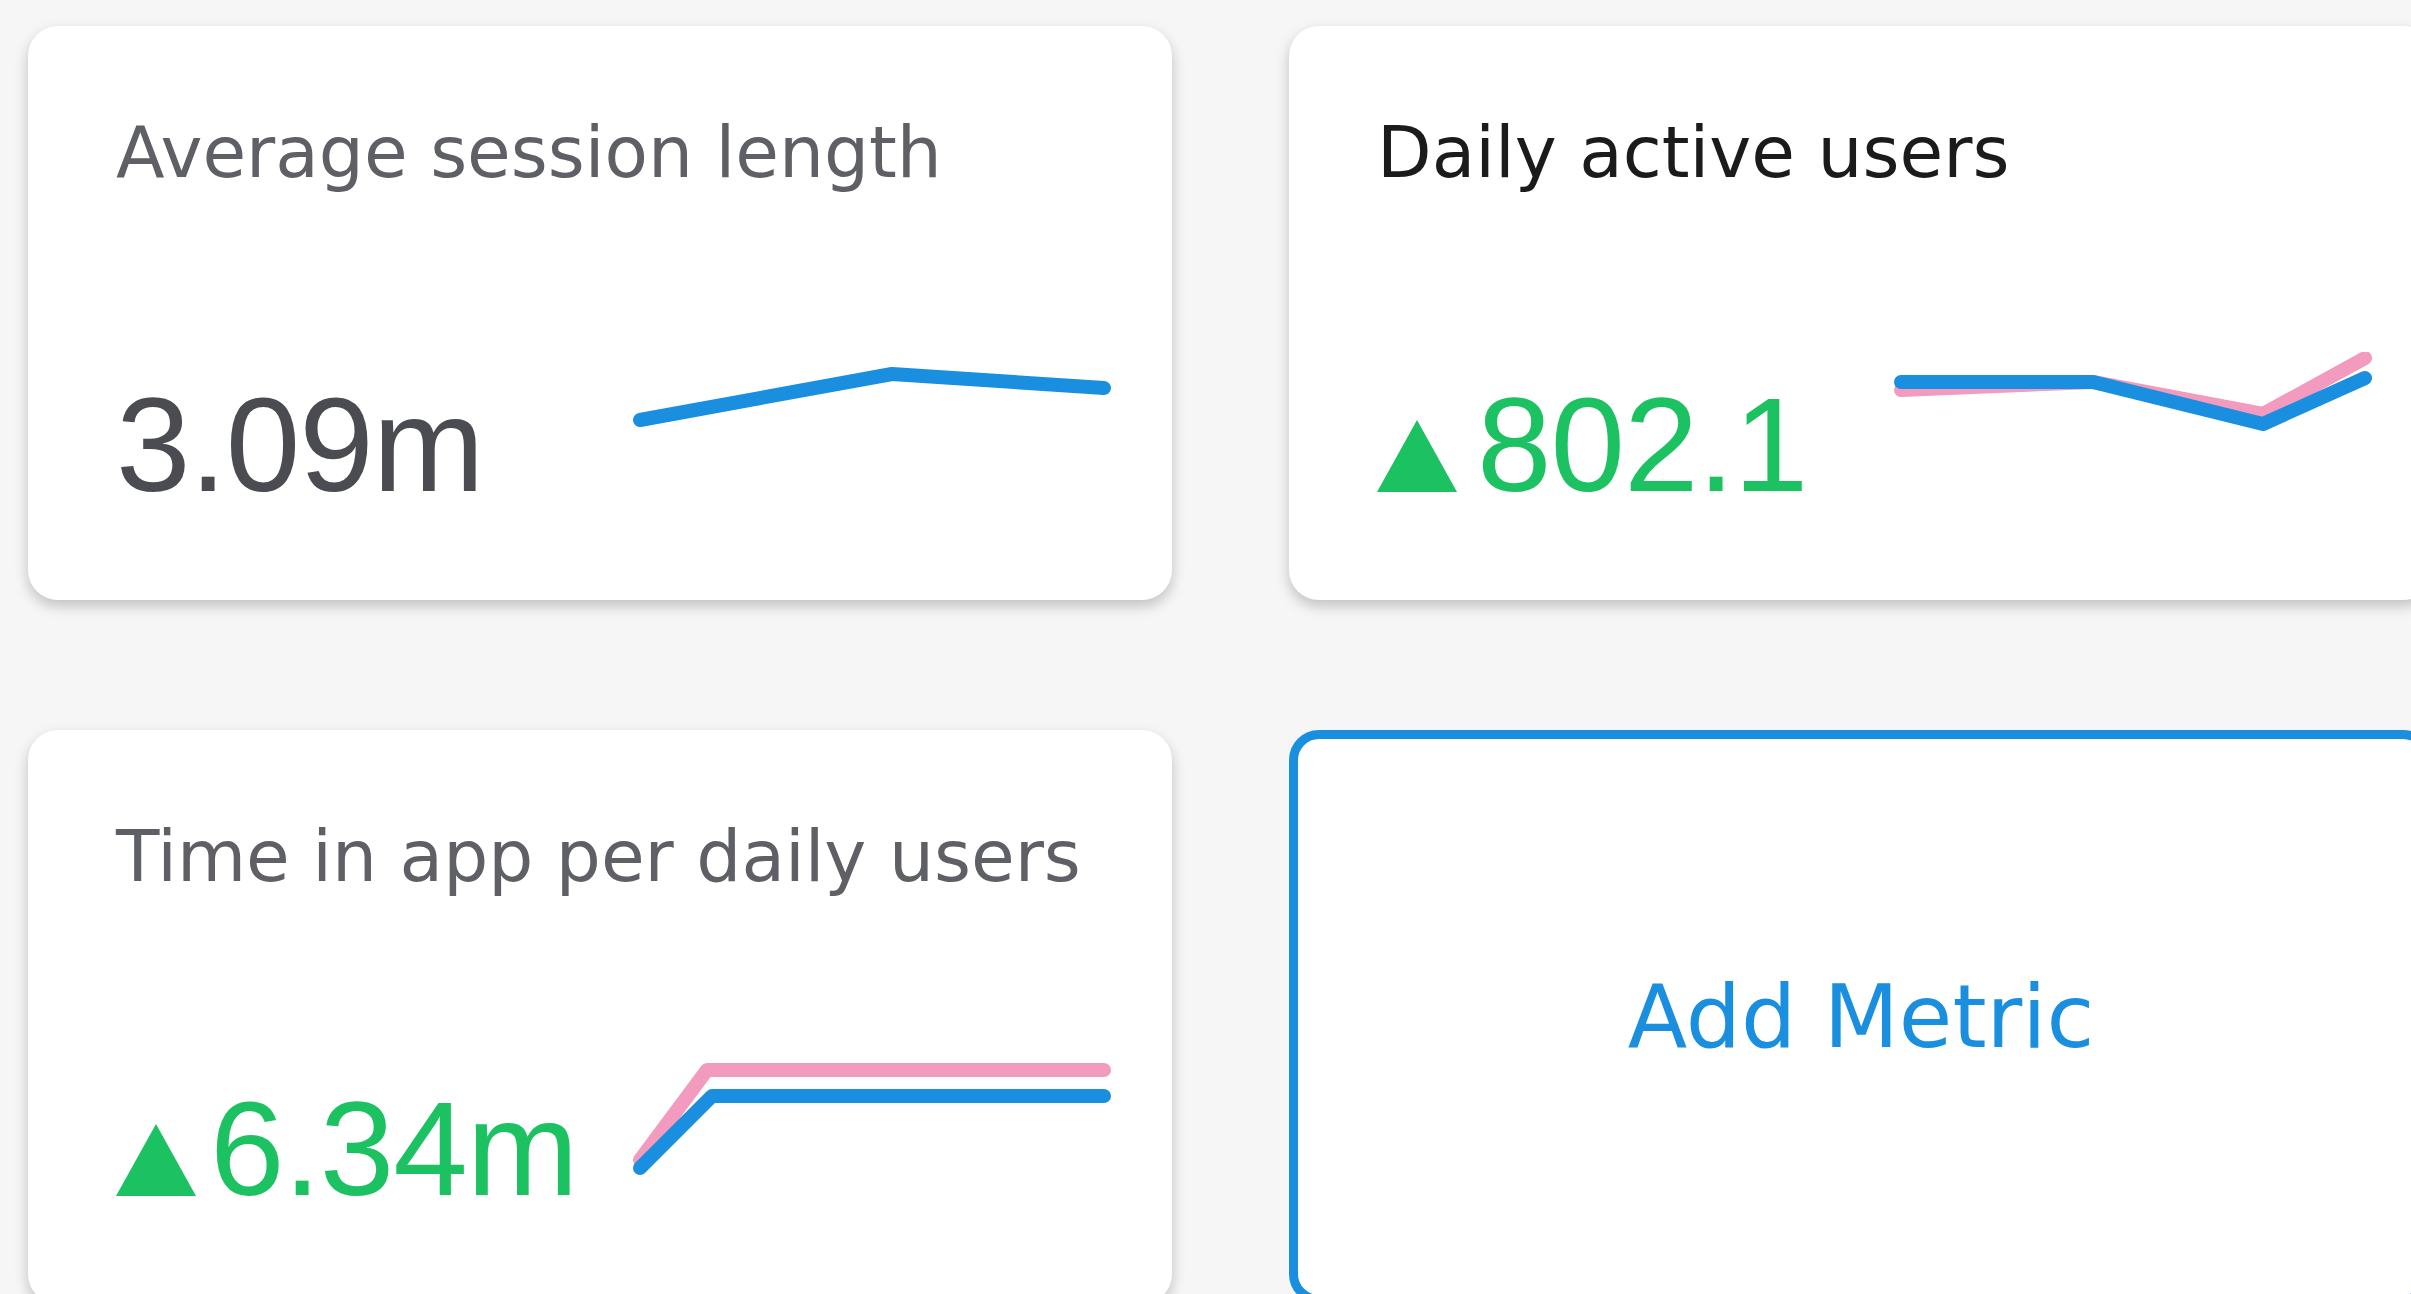 This screenshot has height=1294, width=2411. I want to click on metric-value: 3.09m, so click(300, 445).